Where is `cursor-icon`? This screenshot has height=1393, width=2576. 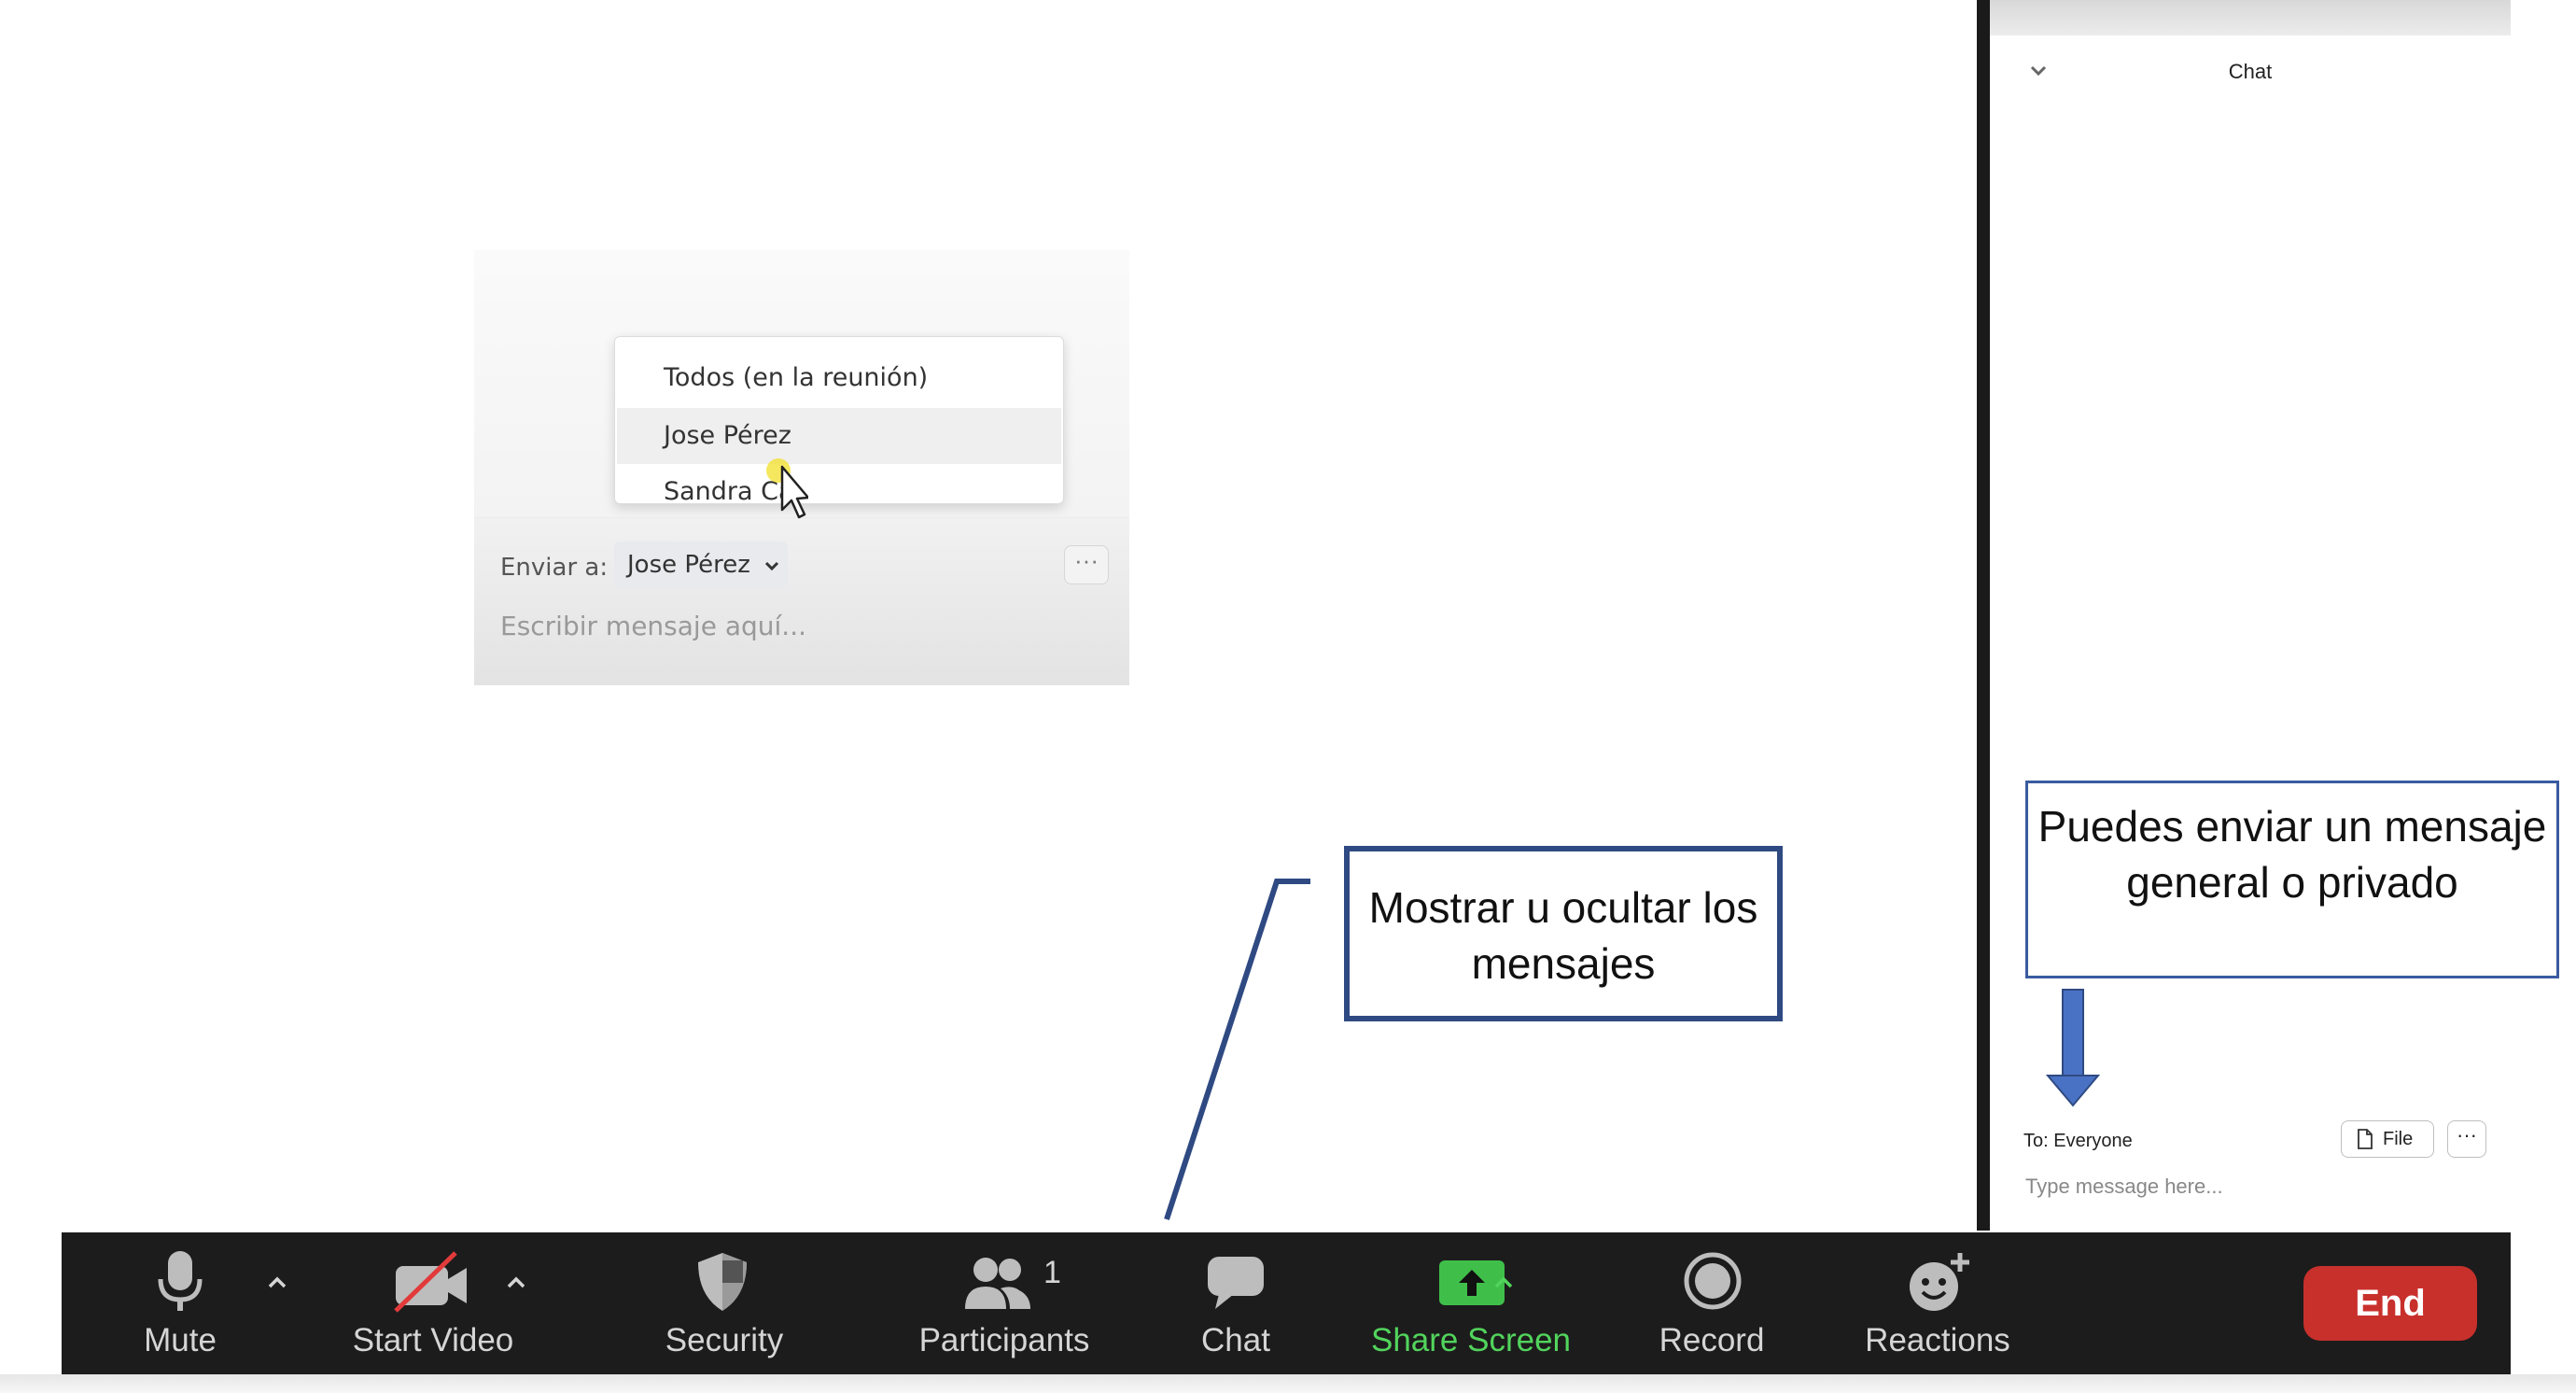
cursor-icon is located at coordinates (787, 489).